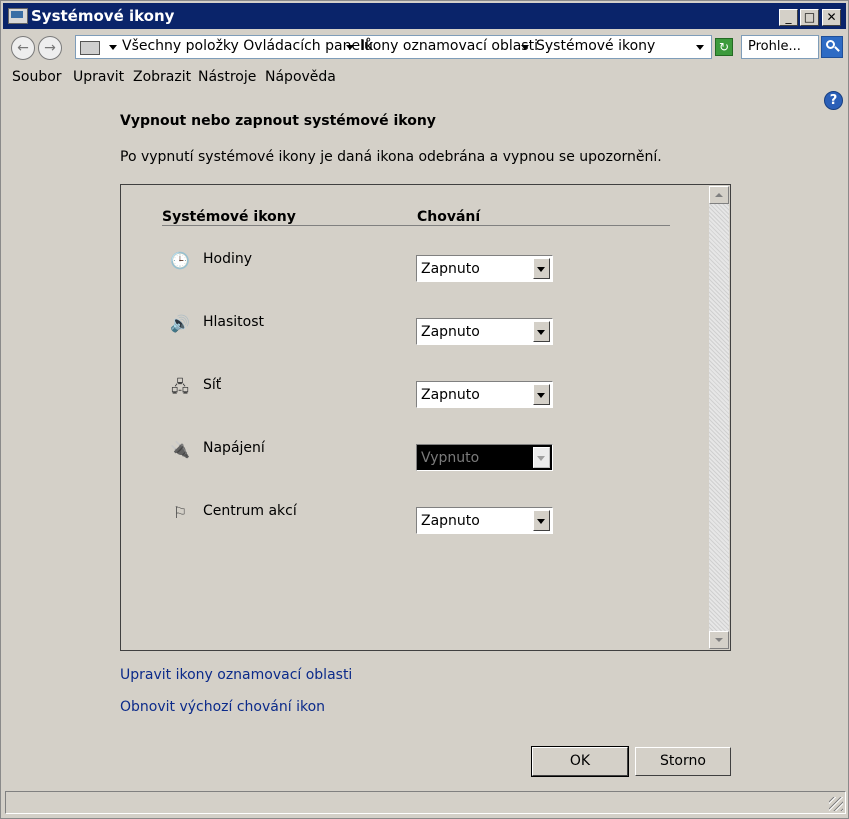  What do you see at coordinates (103, 16) in the screenshot?
I see `window-title: Systémové ikony` at bounding box center [103, 16].